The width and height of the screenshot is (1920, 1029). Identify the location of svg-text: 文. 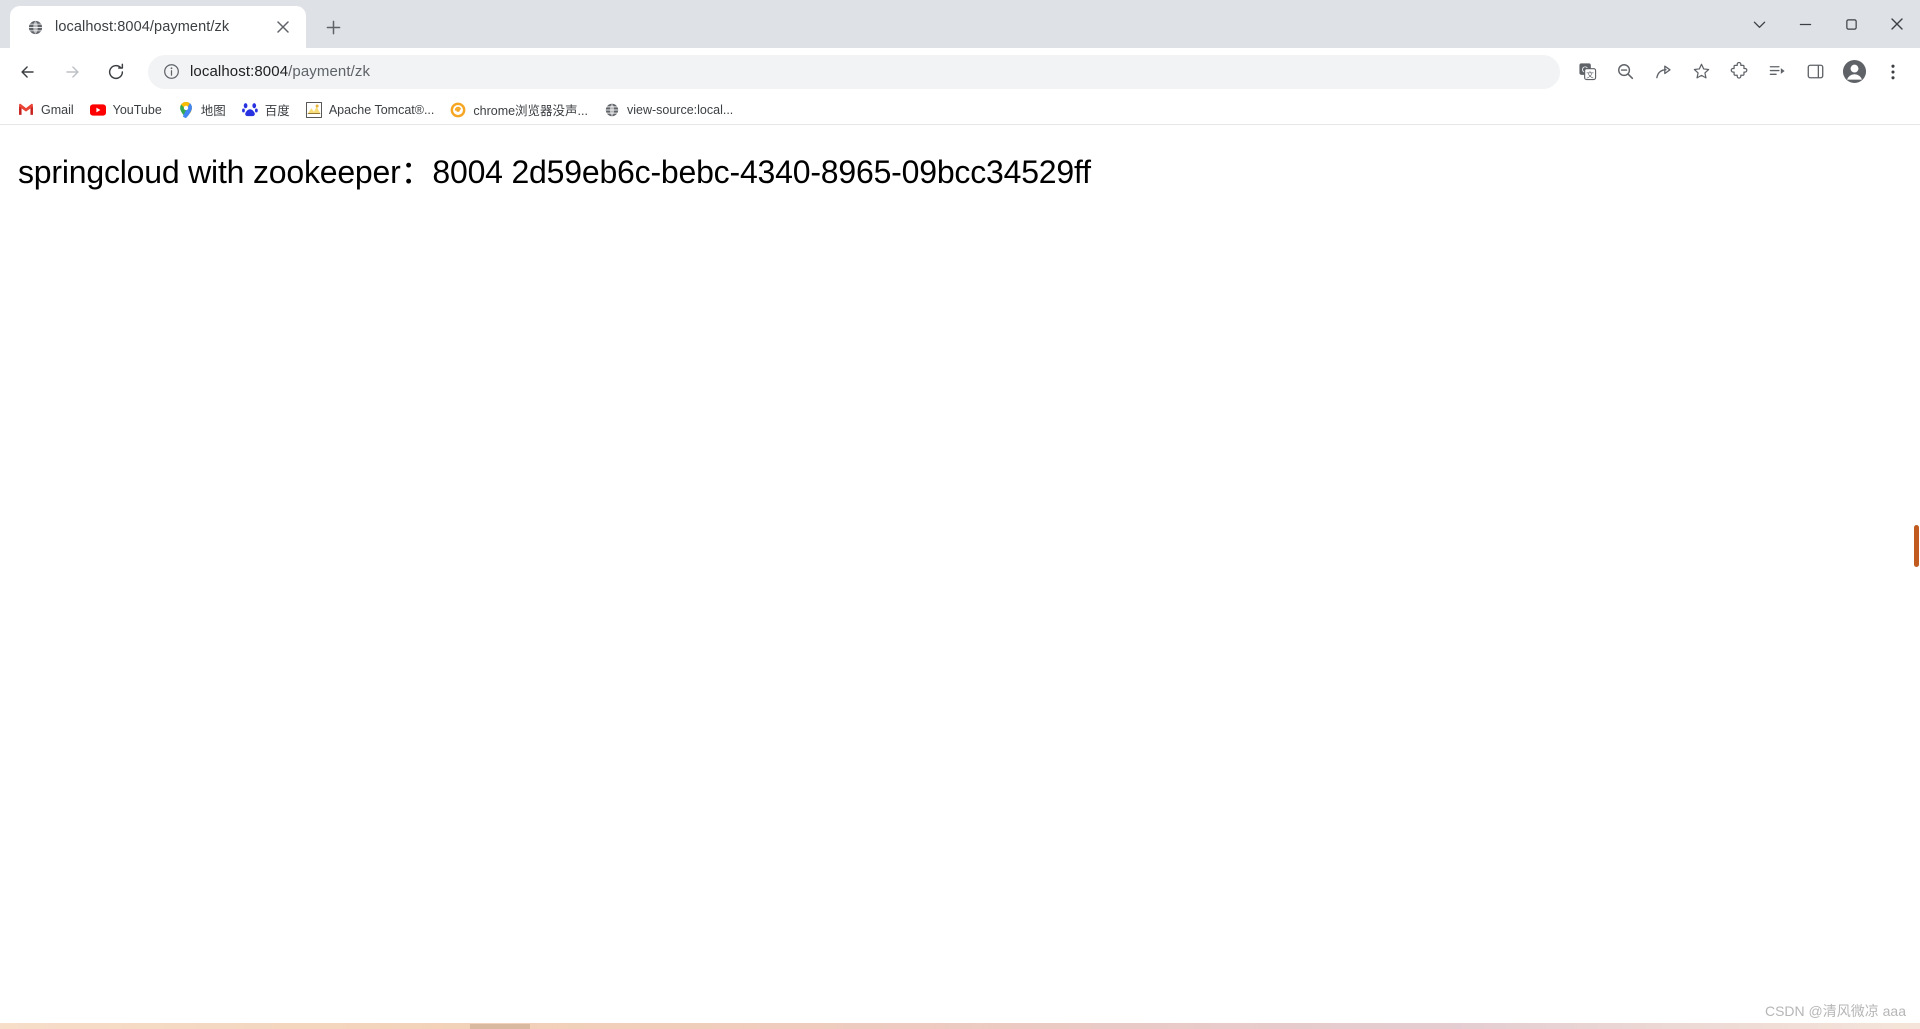
(1590, 74).